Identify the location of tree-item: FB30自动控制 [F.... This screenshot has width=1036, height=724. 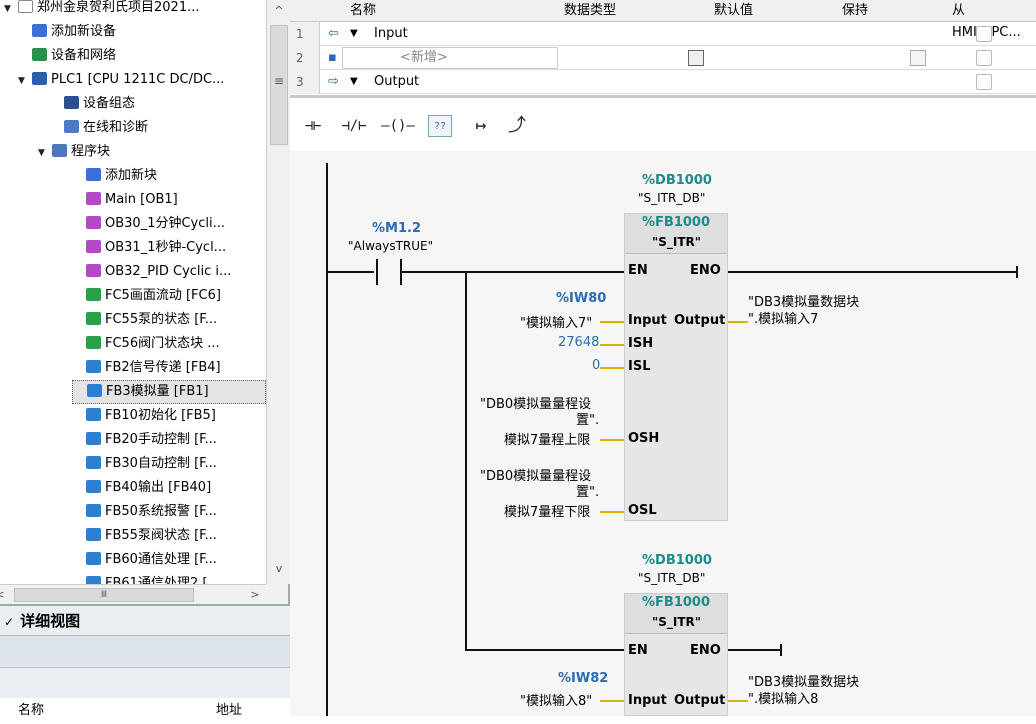
(169, 464).